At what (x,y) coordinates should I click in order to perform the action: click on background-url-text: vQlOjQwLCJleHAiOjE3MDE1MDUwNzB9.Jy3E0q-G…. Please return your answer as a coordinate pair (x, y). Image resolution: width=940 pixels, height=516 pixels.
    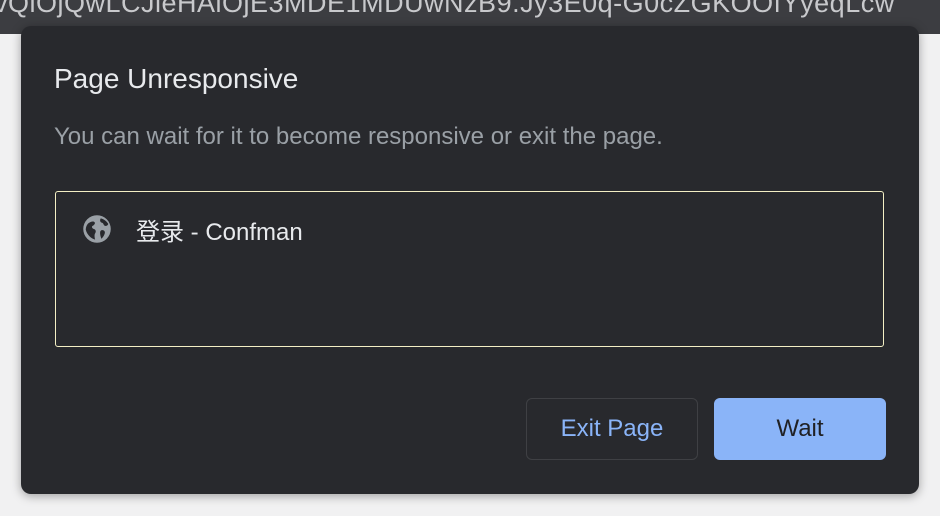
    Looking at the image, I should click on (447, 9).